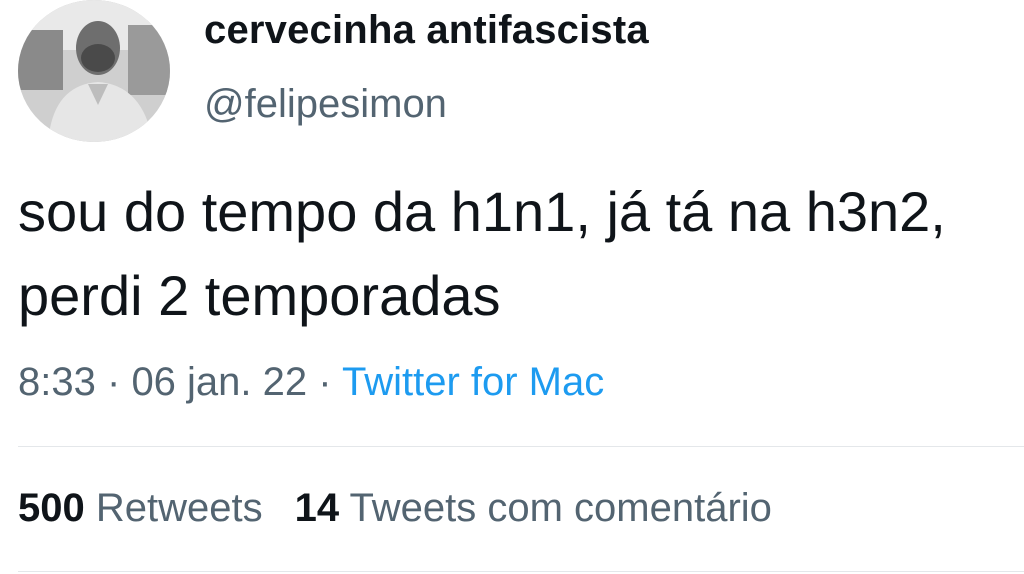  What do you see at coordinates (51, 508) in the screenshot?
I see `retweets-count: 500` at bounding box center [51, 508].